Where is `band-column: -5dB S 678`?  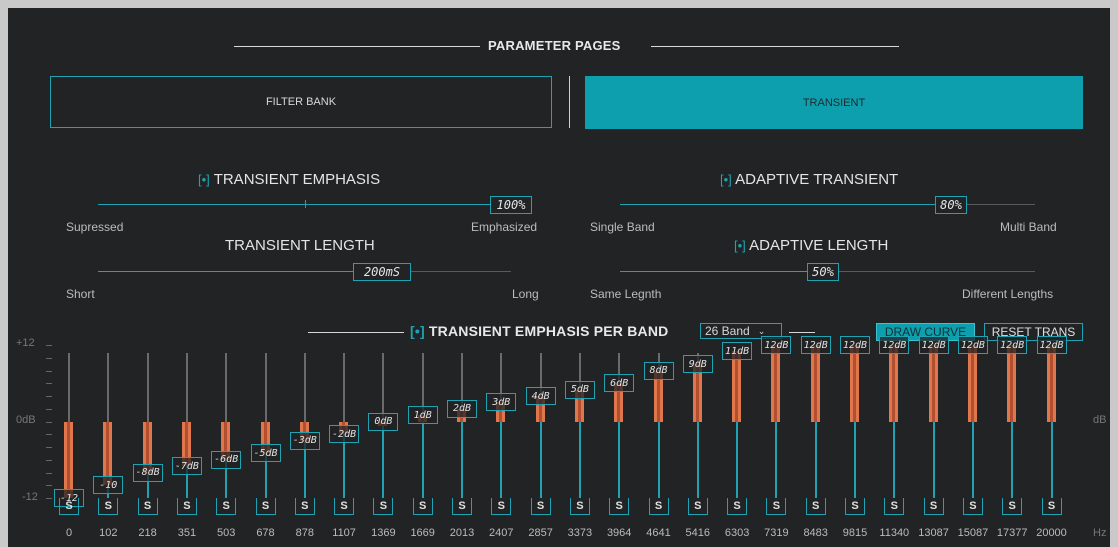 band-column: -5dB S 678 is located at coordinates (266, 277).